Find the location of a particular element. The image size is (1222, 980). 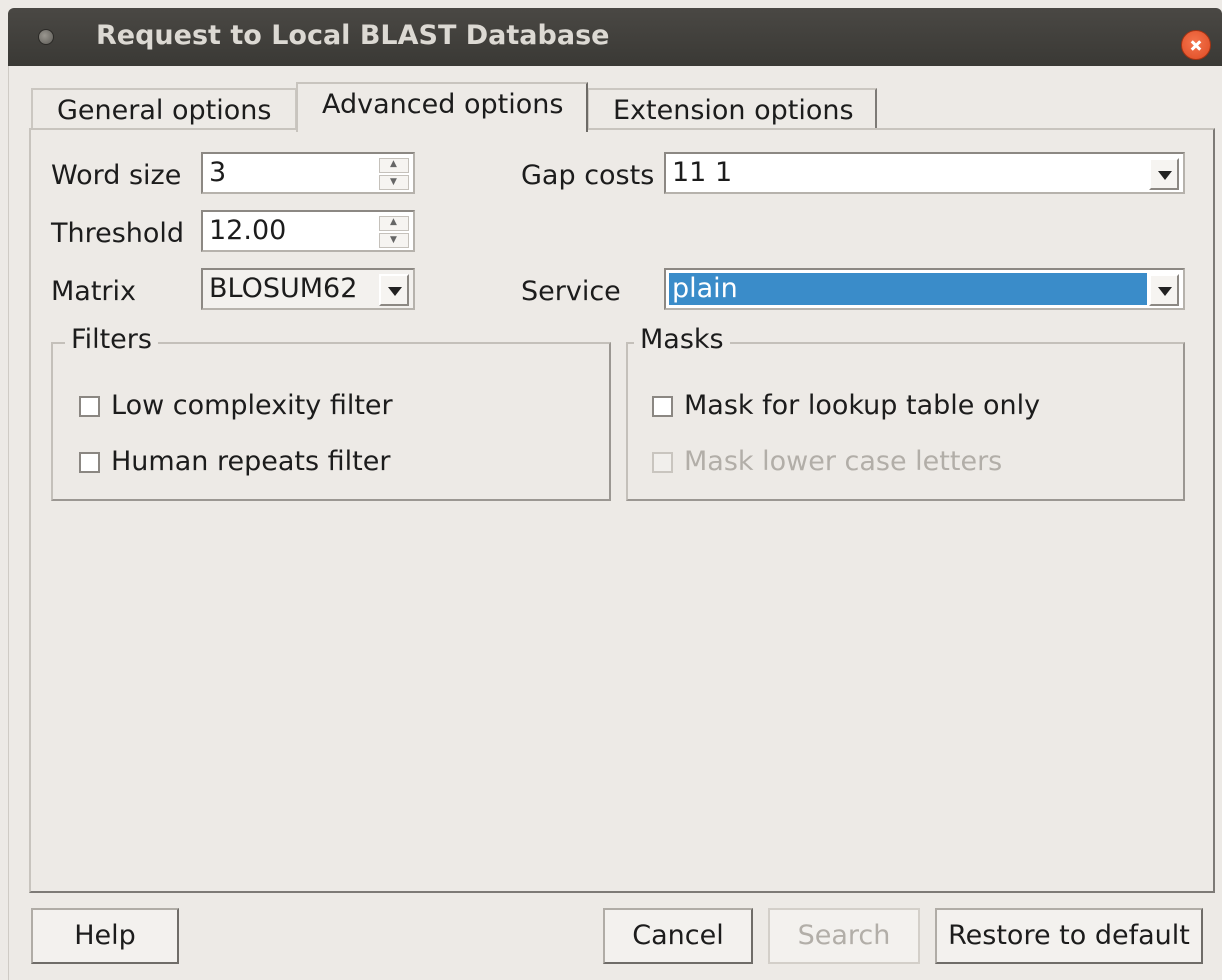

service-value: plain is located at coordinates (705, 288).